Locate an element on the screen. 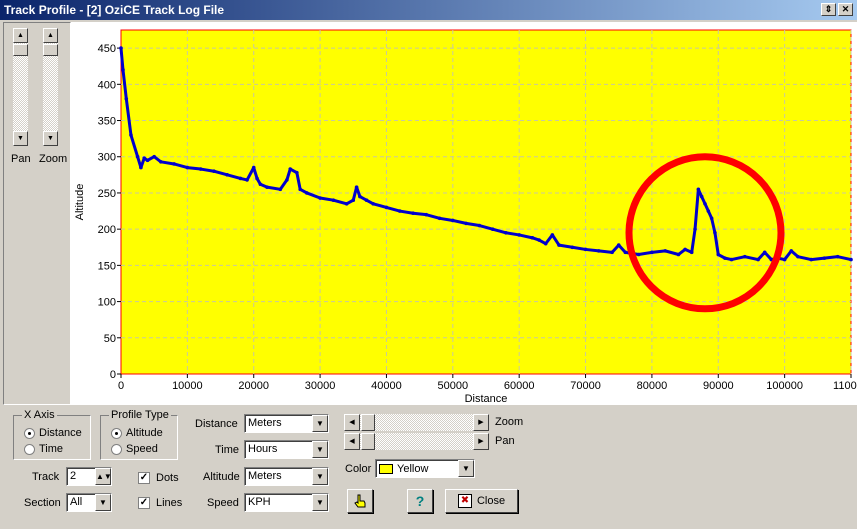 The image size is (857, 529). section-select: All ▼ is located at coordinates (89, 502).